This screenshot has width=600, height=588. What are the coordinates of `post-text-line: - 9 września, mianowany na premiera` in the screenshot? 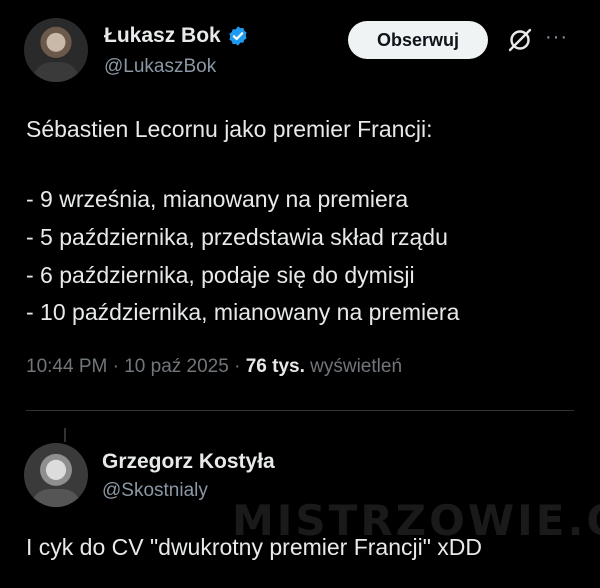 It's located at (217, 199).